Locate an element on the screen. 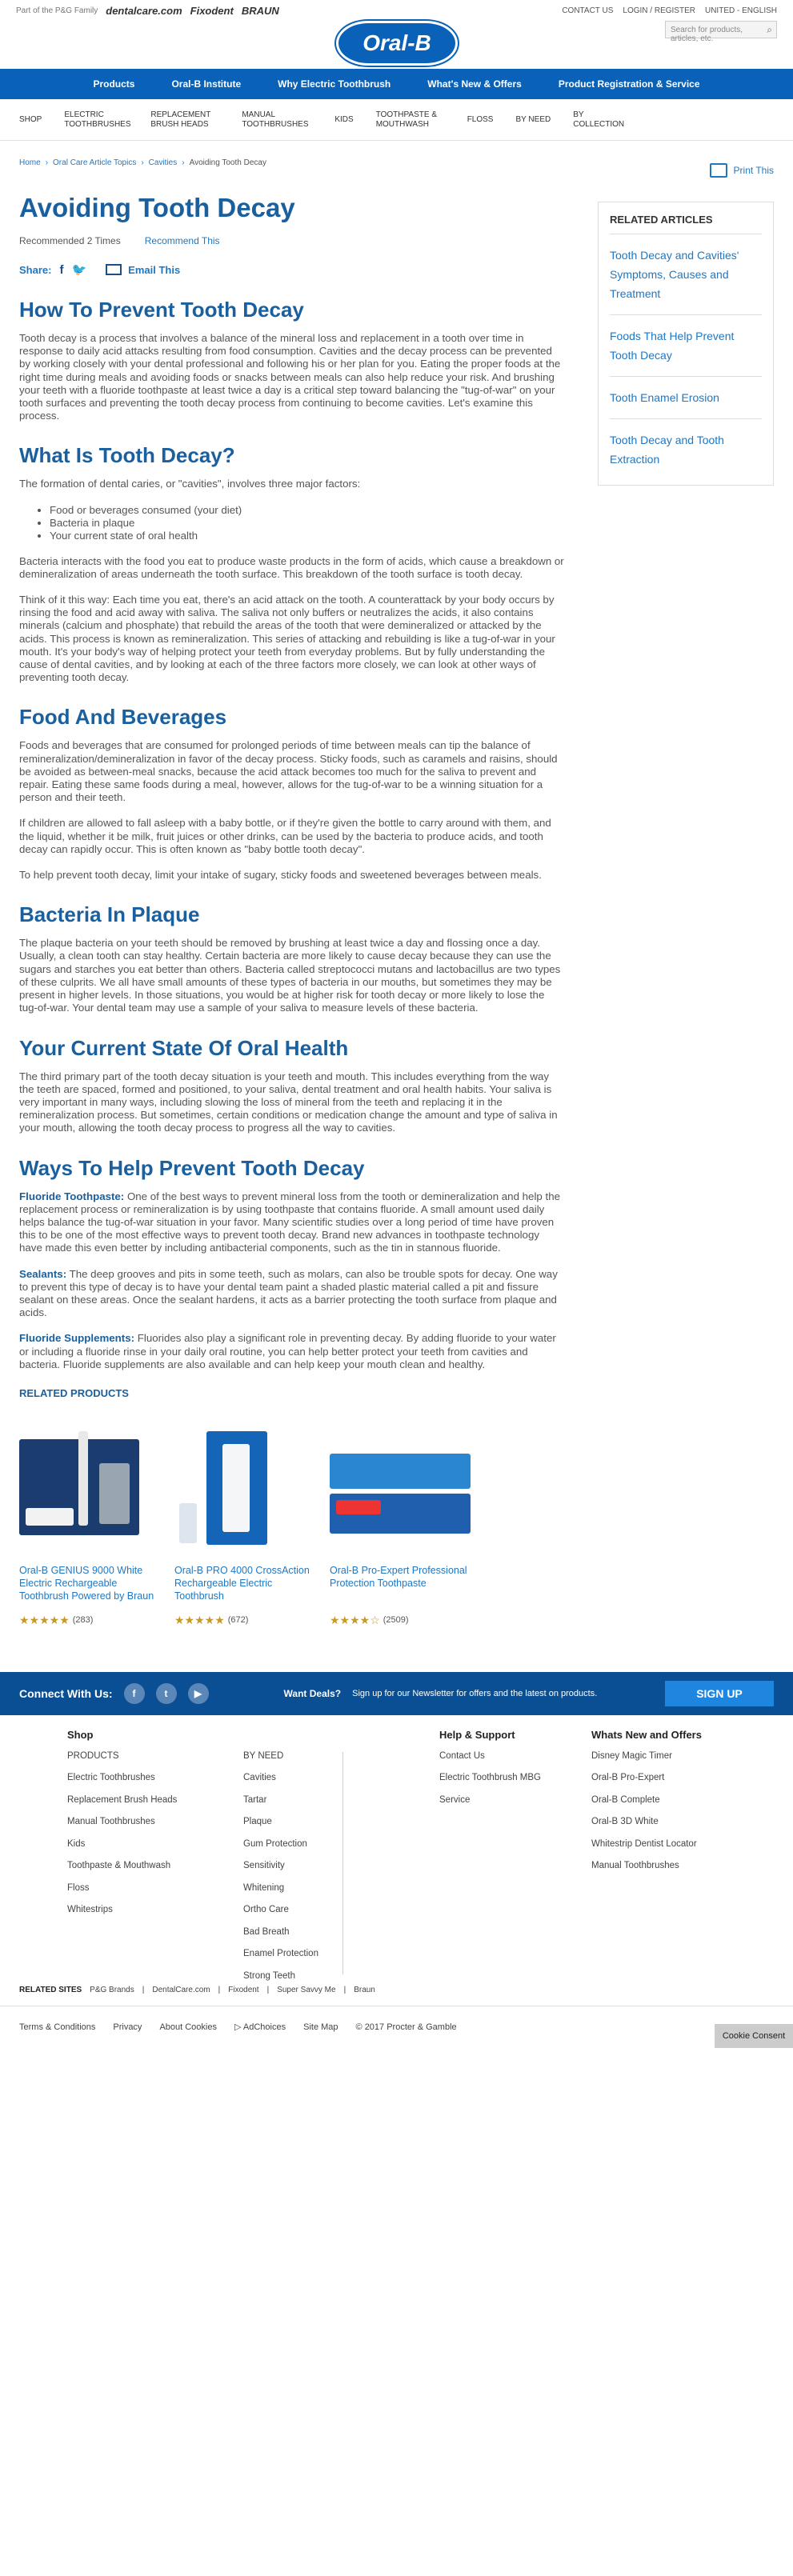 The width and height of the screenshot is (793, 2576). subnav-by-need: BY NEED is located at coordinates (533, 120).